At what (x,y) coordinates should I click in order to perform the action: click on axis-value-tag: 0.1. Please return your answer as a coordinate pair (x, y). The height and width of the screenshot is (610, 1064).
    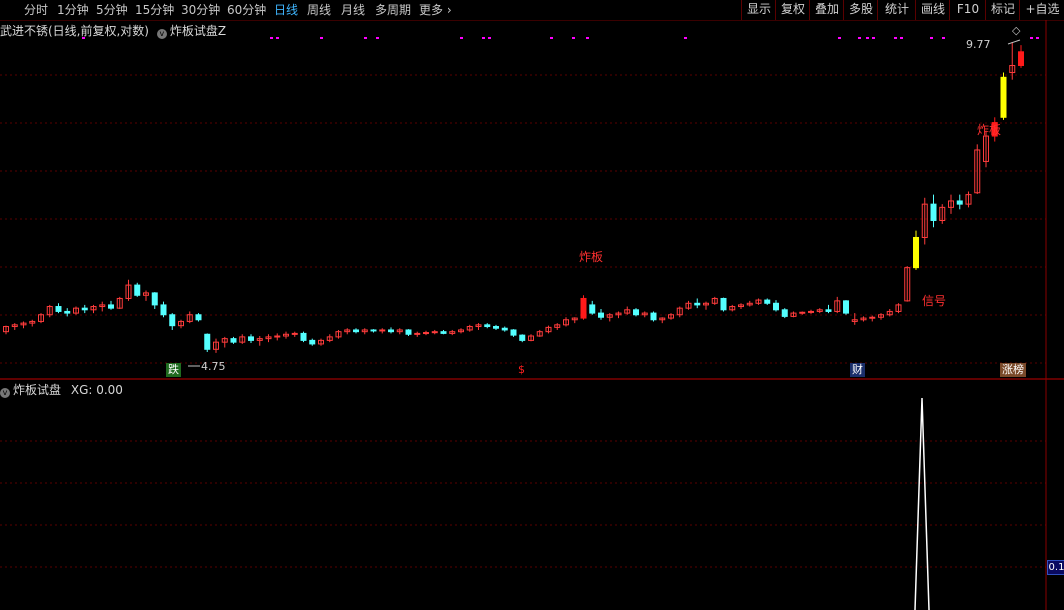
    Looking at the image, I should click on (1055, 567).